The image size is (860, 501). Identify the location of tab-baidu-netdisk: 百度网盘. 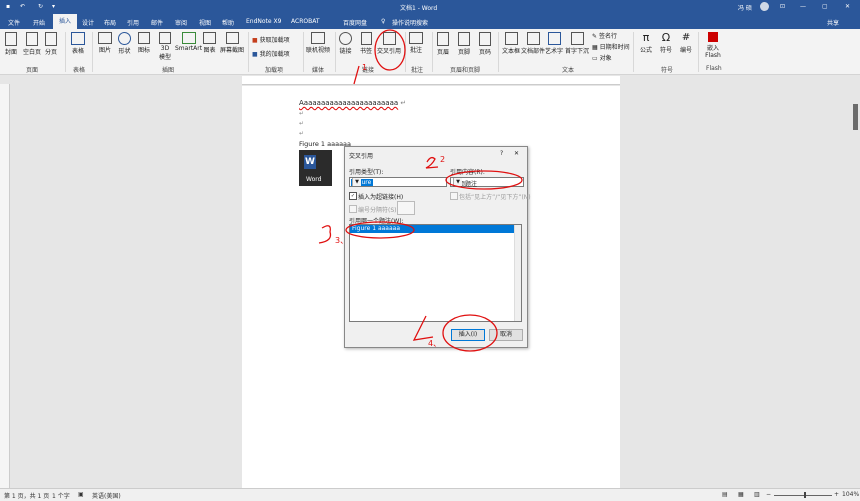
(355, 22).